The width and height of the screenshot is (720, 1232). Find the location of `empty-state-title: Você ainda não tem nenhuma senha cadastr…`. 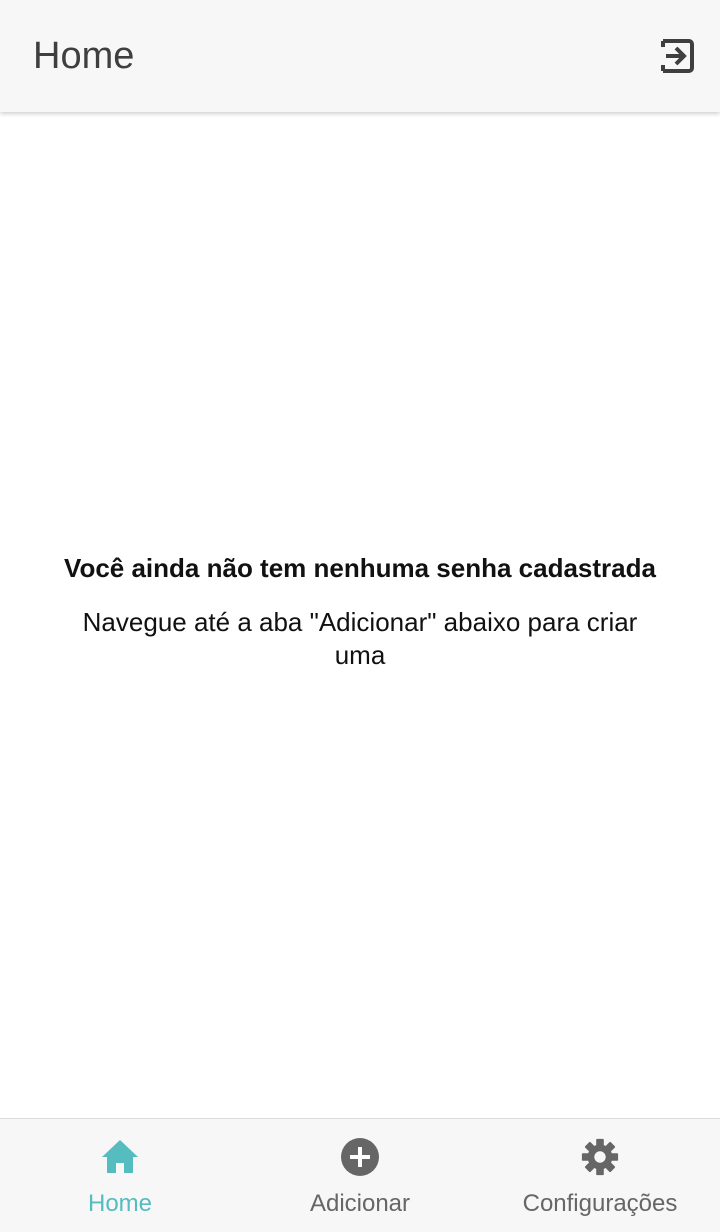

empty-state-title: Você ainda não tem nenhuma senha cadastr… is located at coordinates (360, 568).